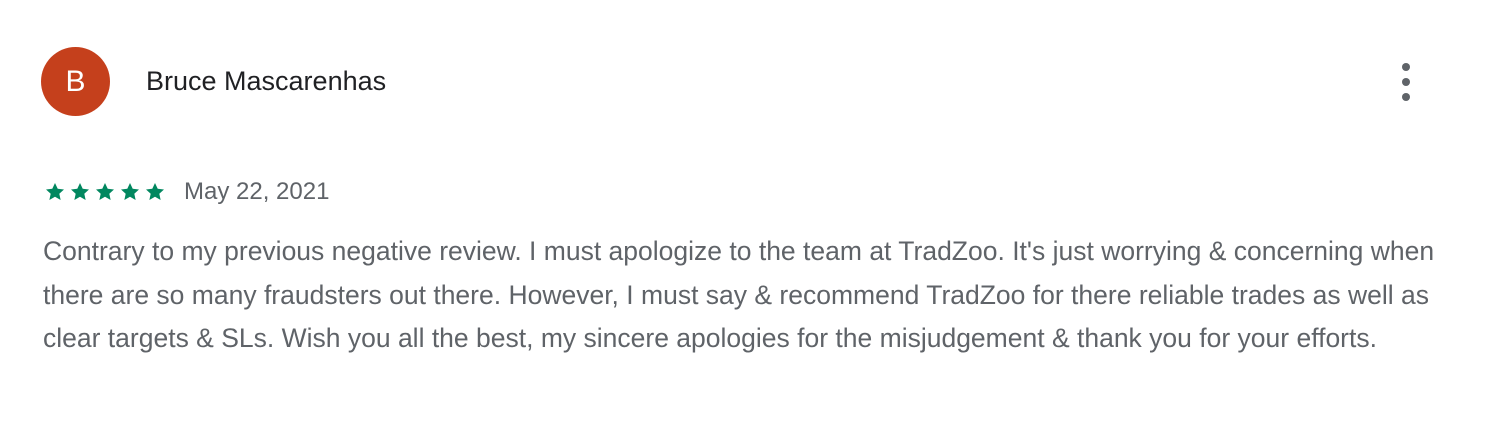 The width and height of the screenshot is (1485, 446). Describe the element at coordinates (257, 191) in the screenshot. I see `review-date: May 22, 2021` at that location.